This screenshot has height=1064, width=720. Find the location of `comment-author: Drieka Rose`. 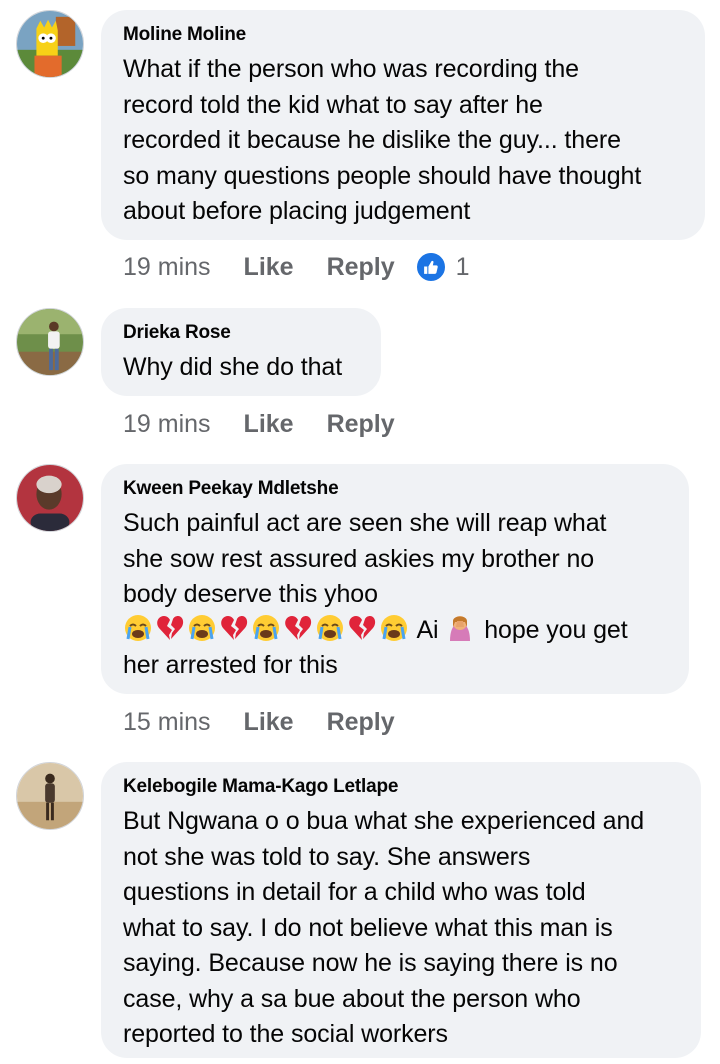

comment-author: Drieka Rose is located at coordinates (241, 333).